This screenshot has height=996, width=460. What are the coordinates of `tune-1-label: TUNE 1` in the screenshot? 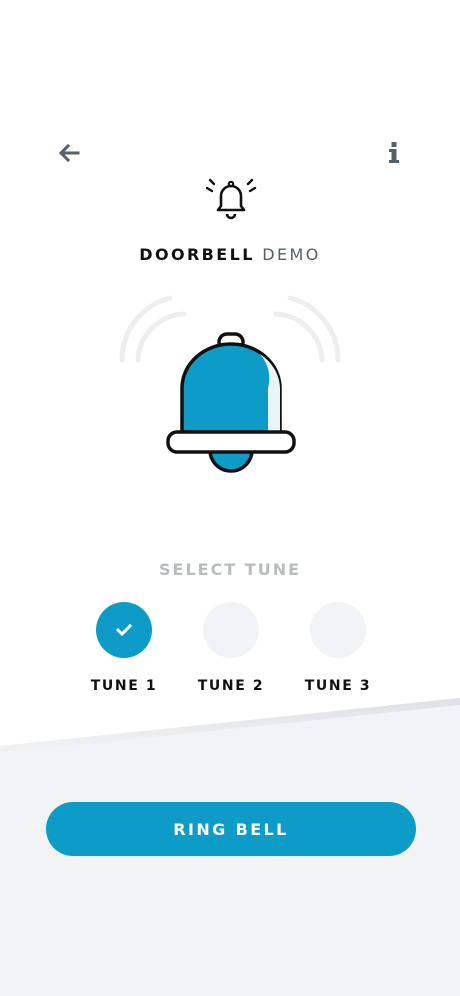 It's located at (124, 686).